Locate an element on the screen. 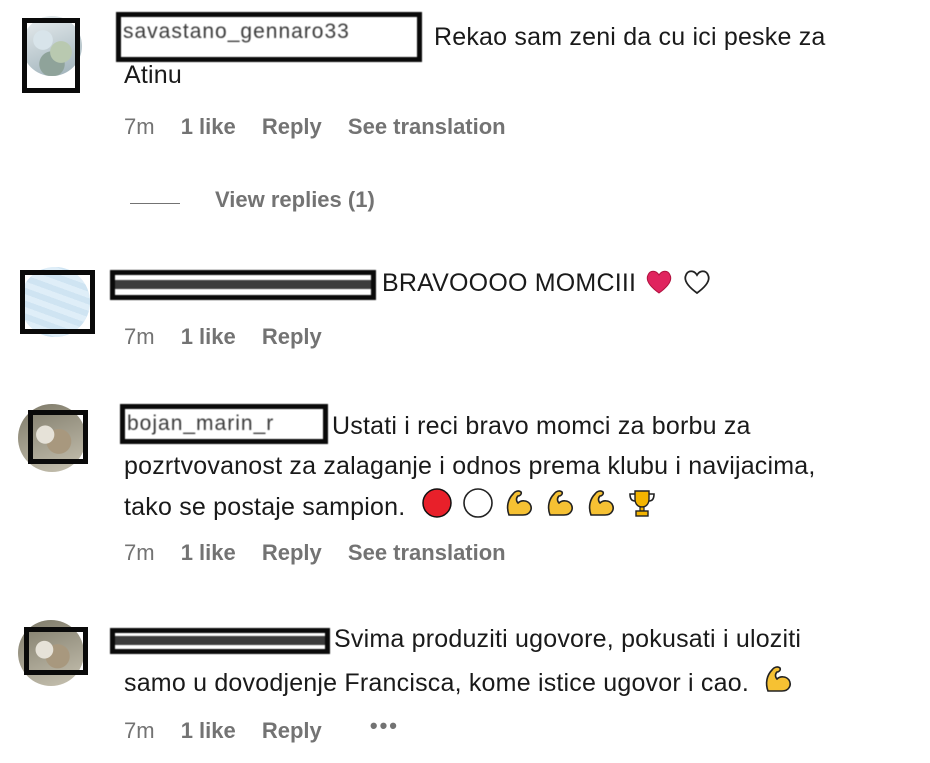 This screenshot has width=930, height=763. comment-text: Ustati i reci bravo momci za borbu za is located at coordinates (541, 426).